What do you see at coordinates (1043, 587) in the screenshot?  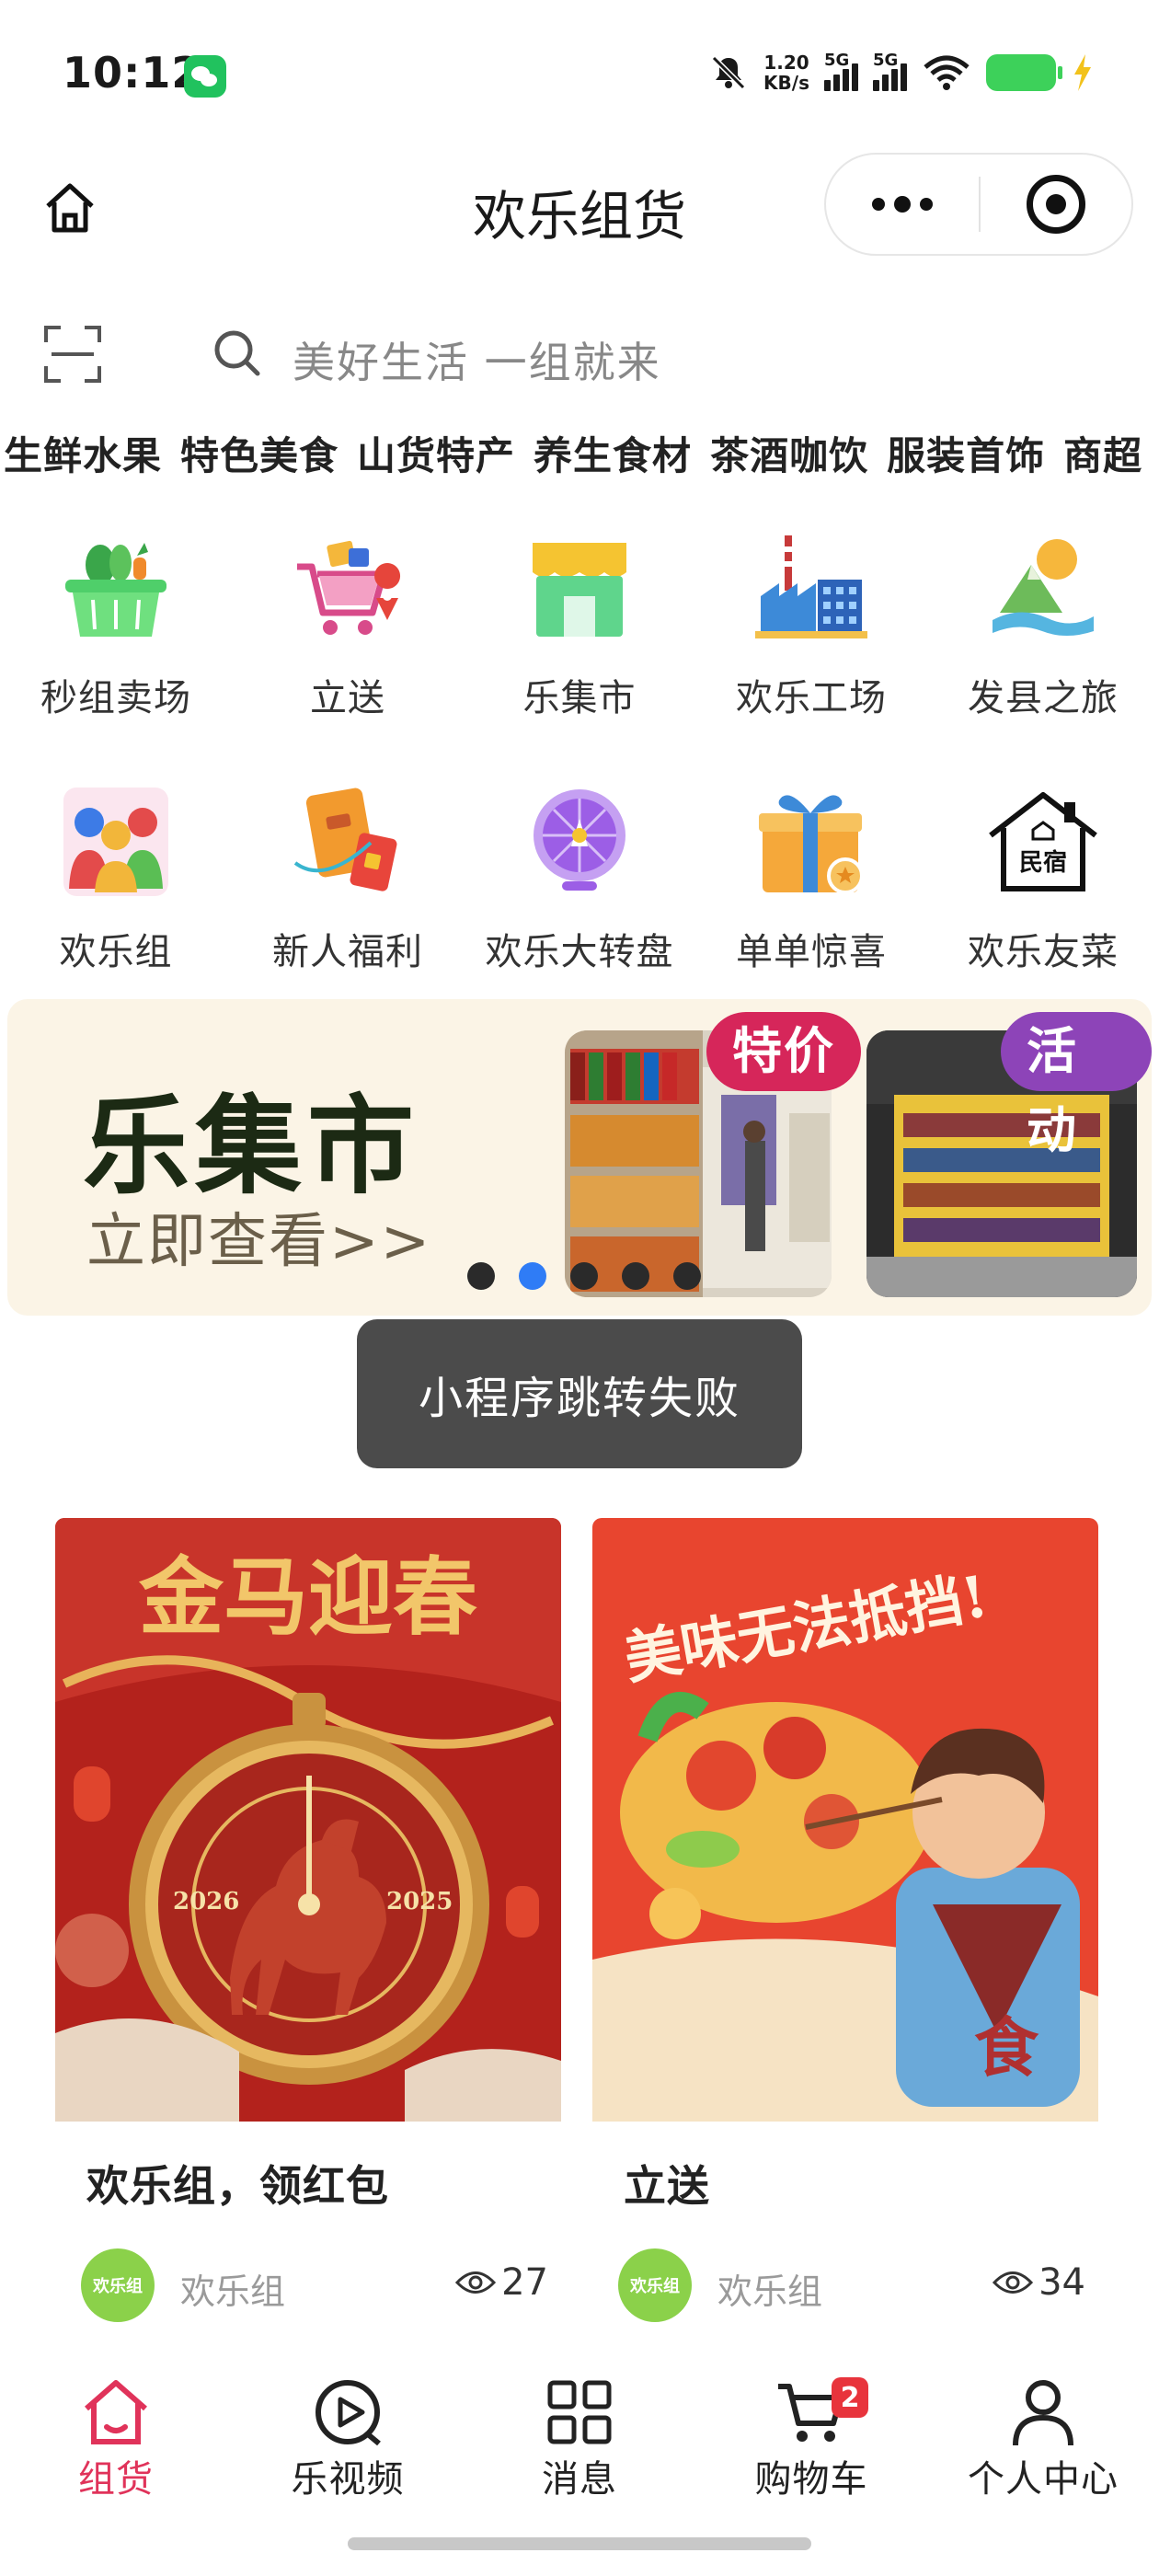 I see `mountain-travel-icon` at bounding box center [1043, 587].